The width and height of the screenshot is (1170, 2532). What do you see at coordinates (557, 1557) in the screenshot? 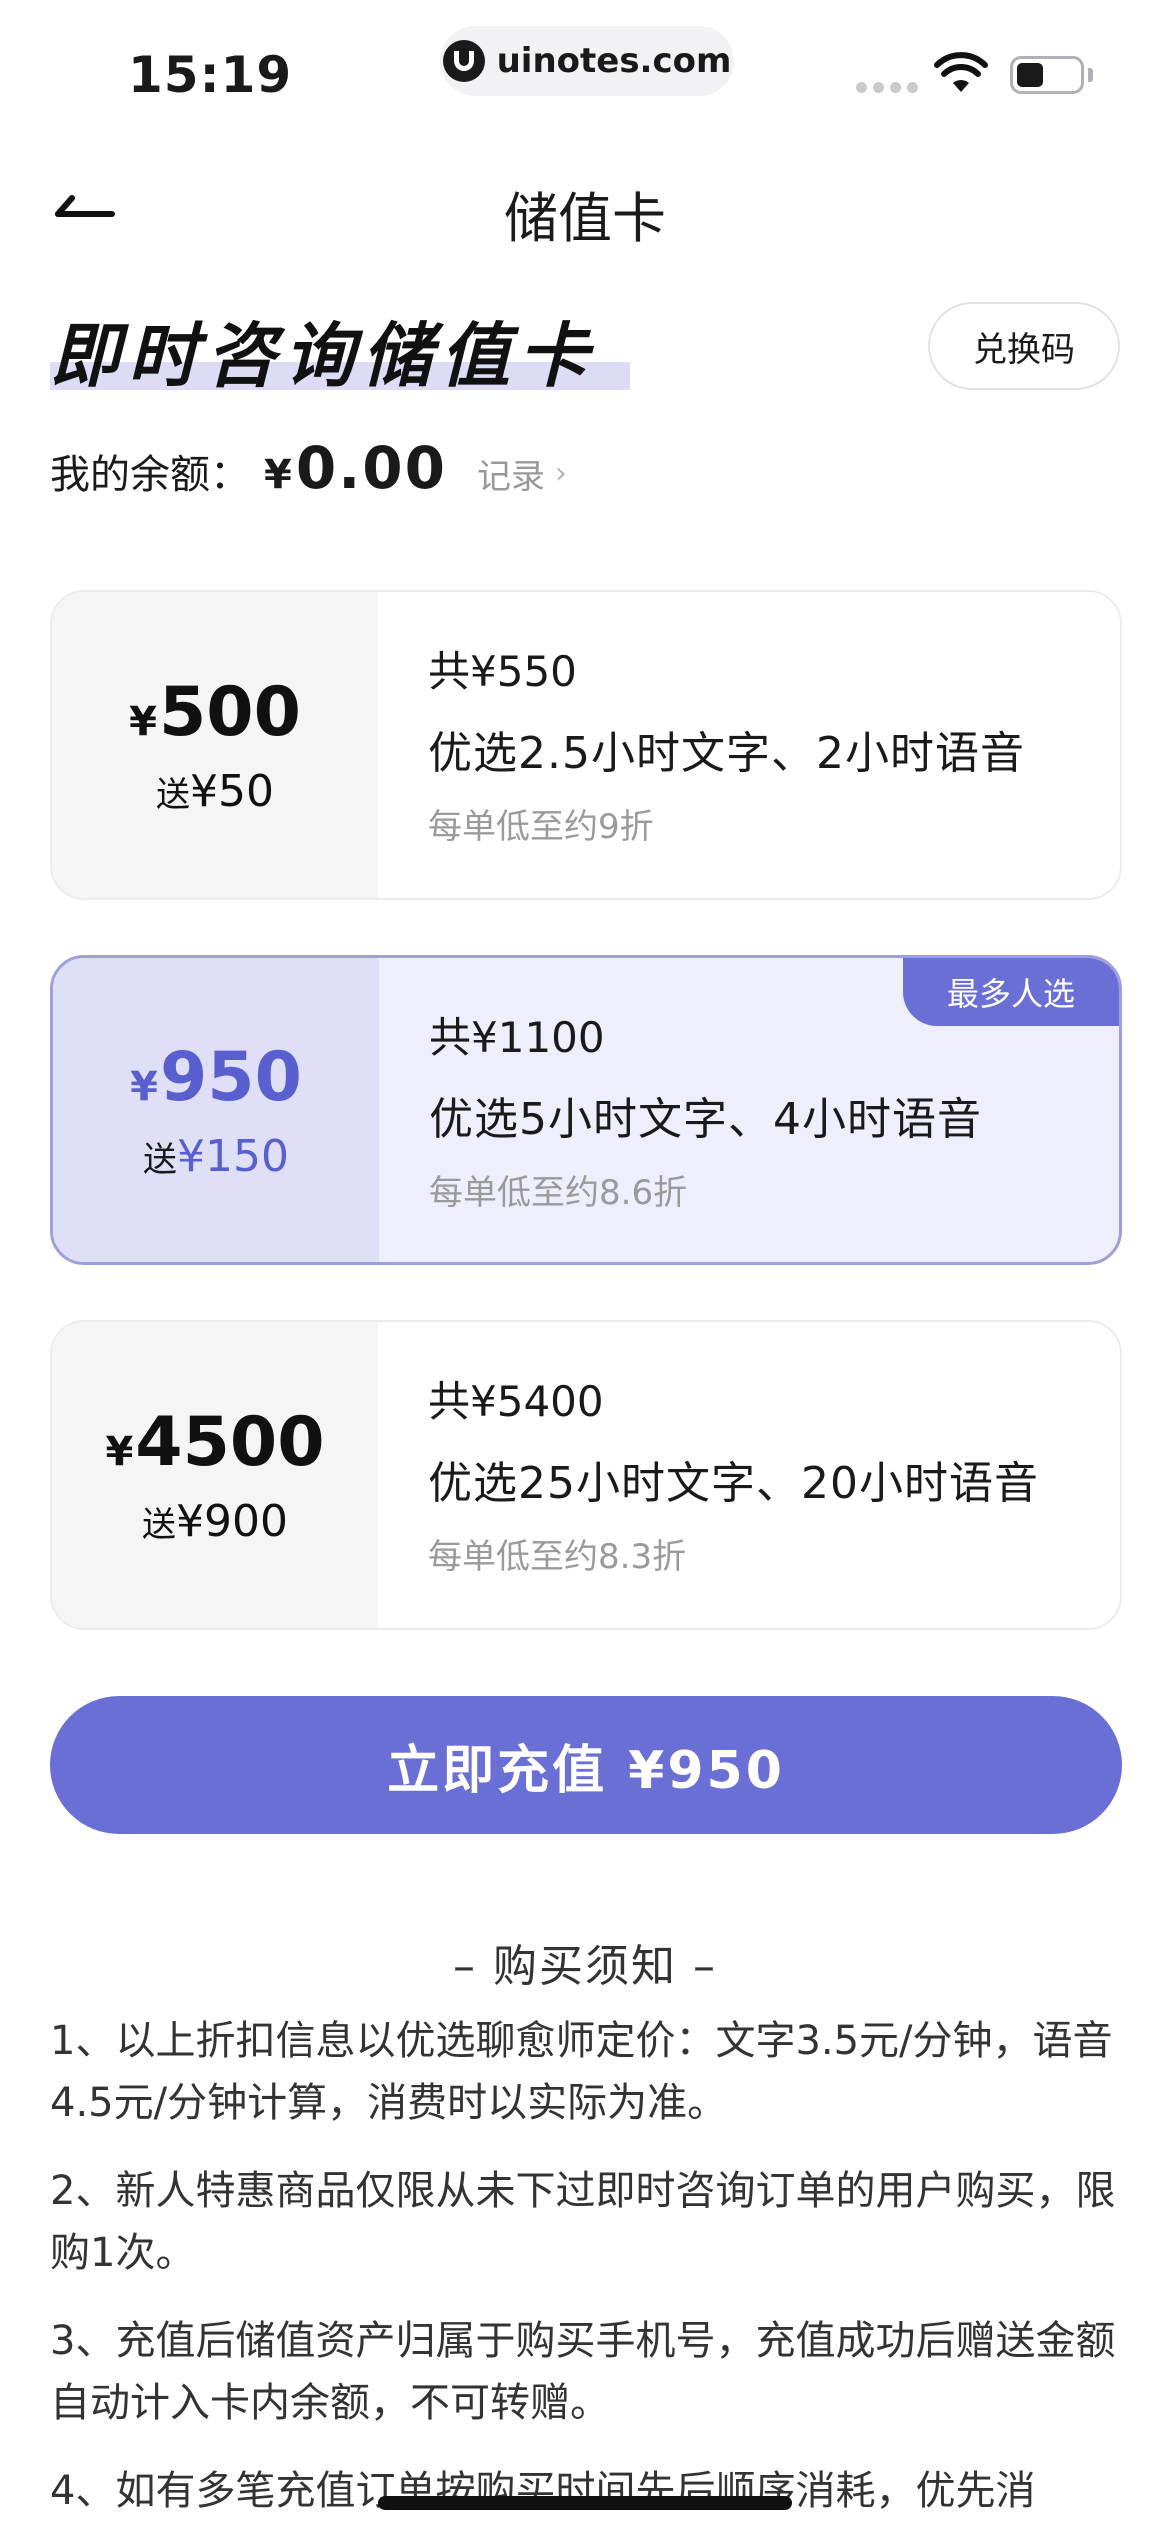
I see `package-discount-note: 每单低至约8.3折` at bounding box center [557, 1557].